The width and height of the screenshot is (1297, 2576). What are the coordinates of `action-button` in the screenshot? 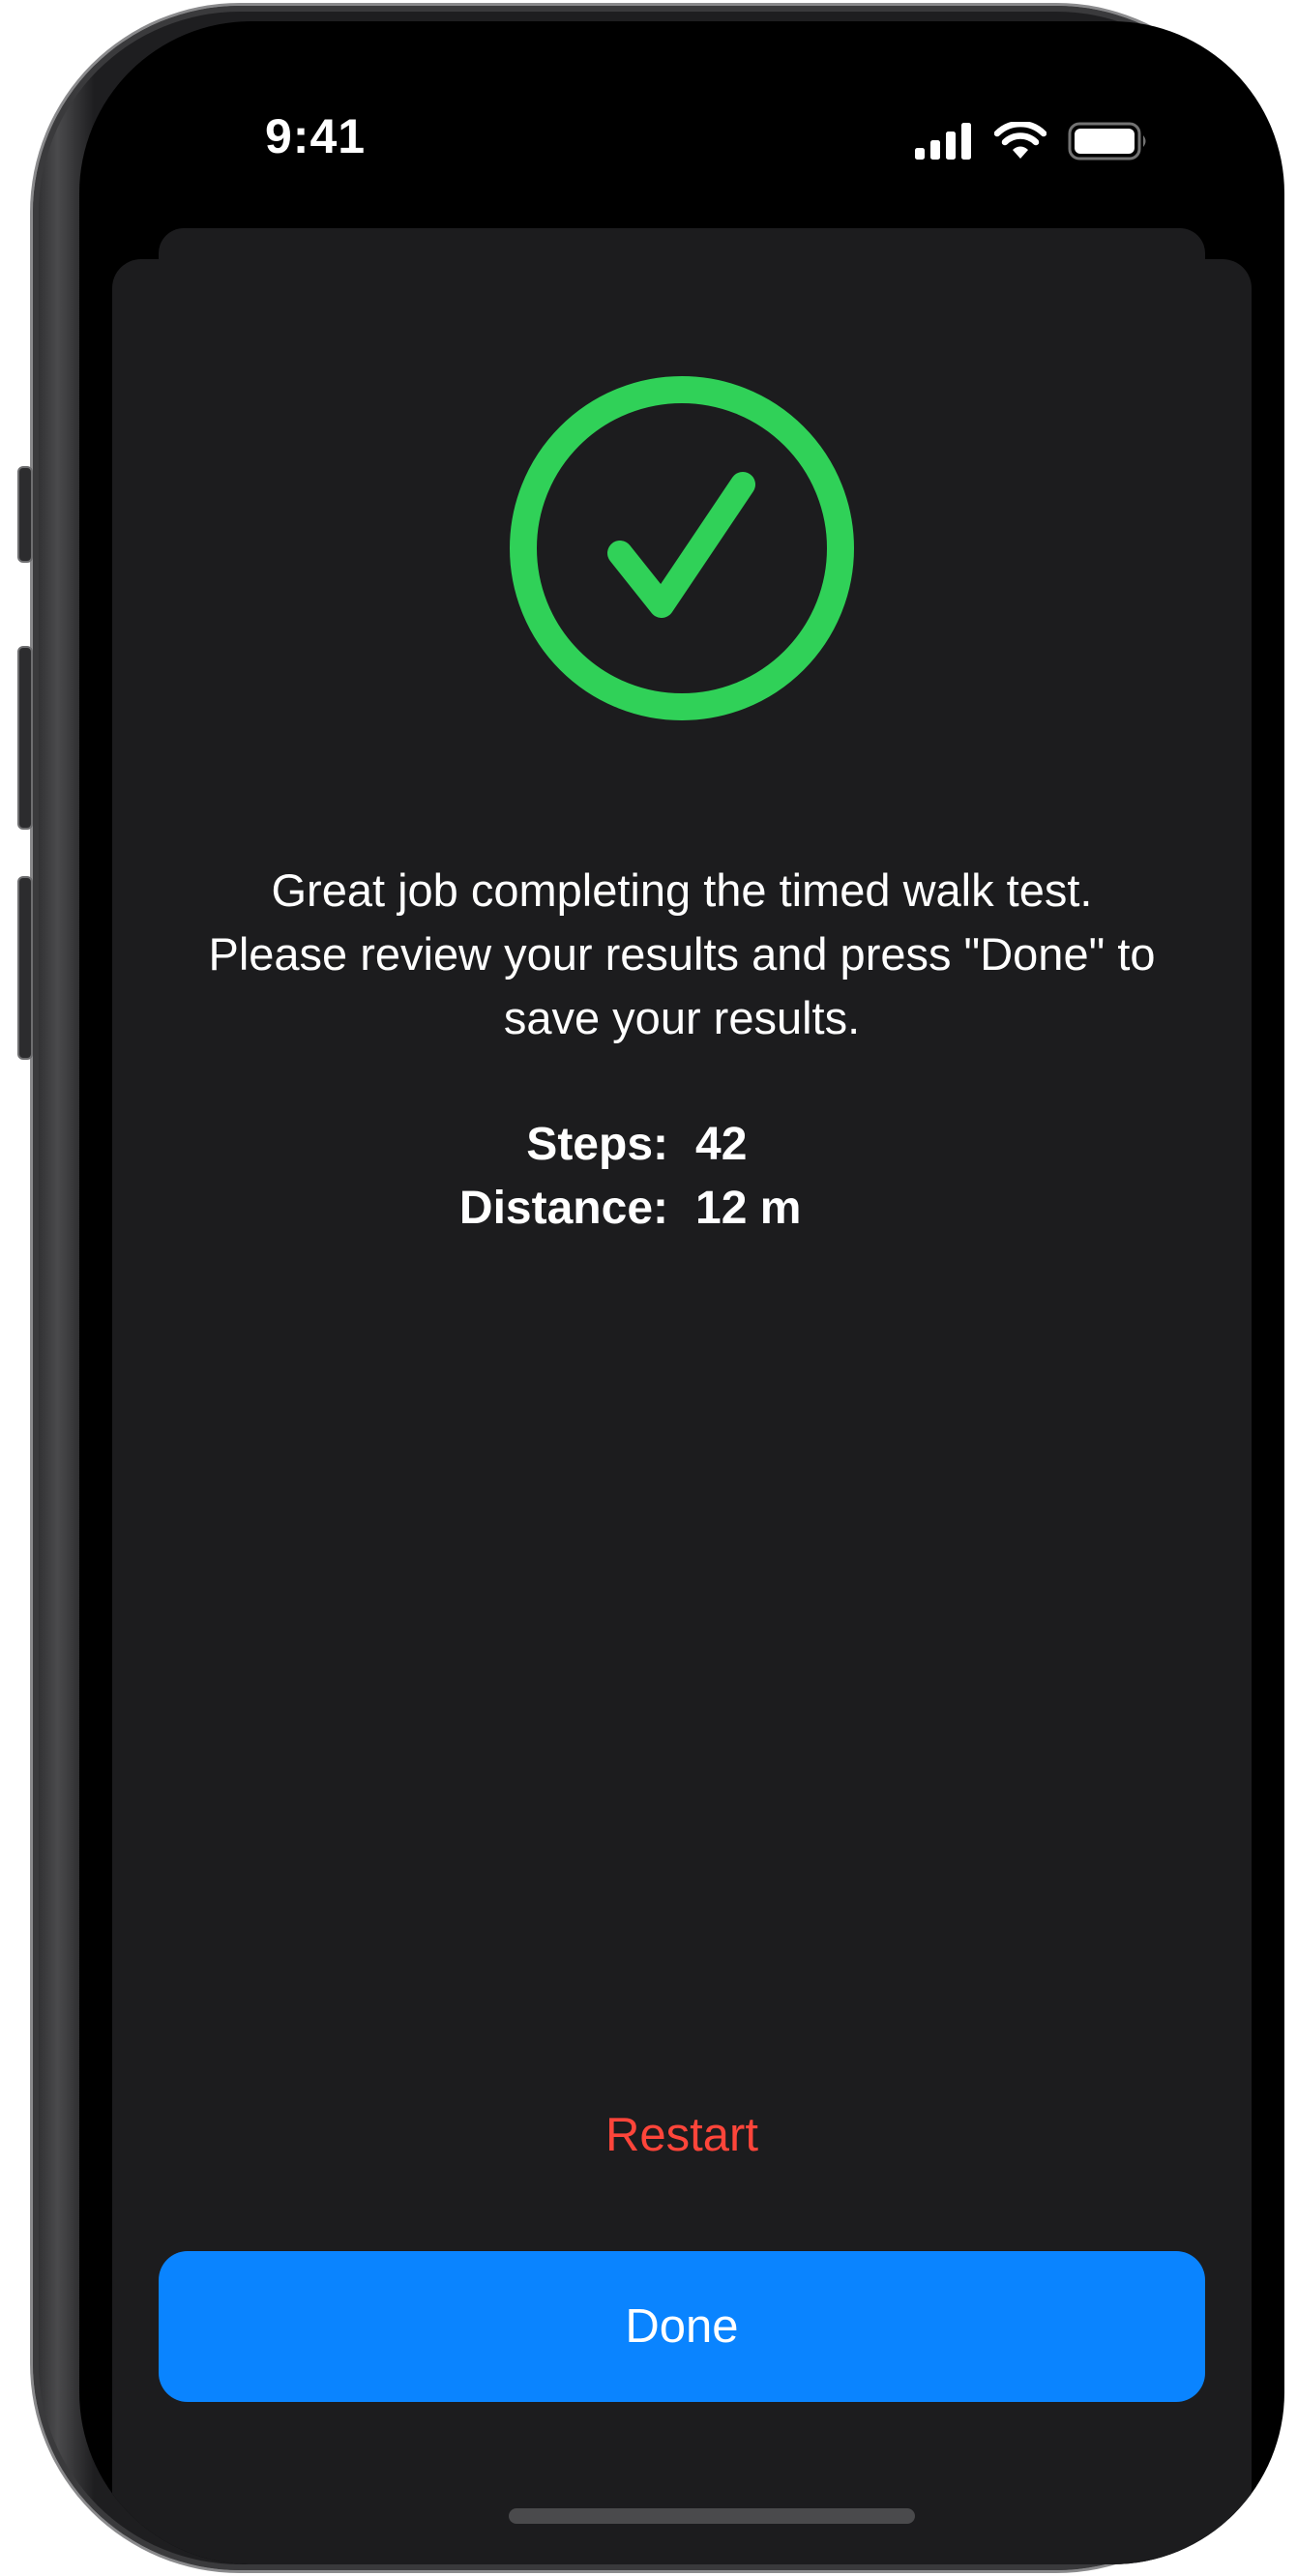 It's located at (25, 514).